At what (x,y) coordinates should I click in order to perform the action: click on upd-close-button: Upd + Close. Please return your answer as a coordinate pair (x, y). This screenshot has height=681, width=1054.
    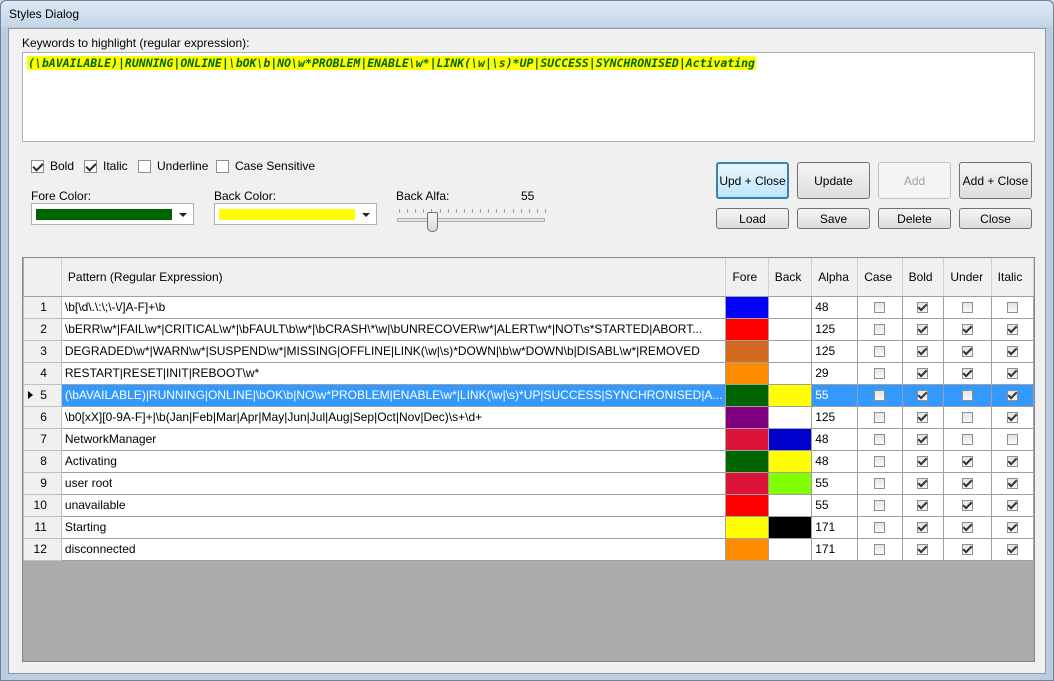
    Looking at the image, I should click on (752, 180).